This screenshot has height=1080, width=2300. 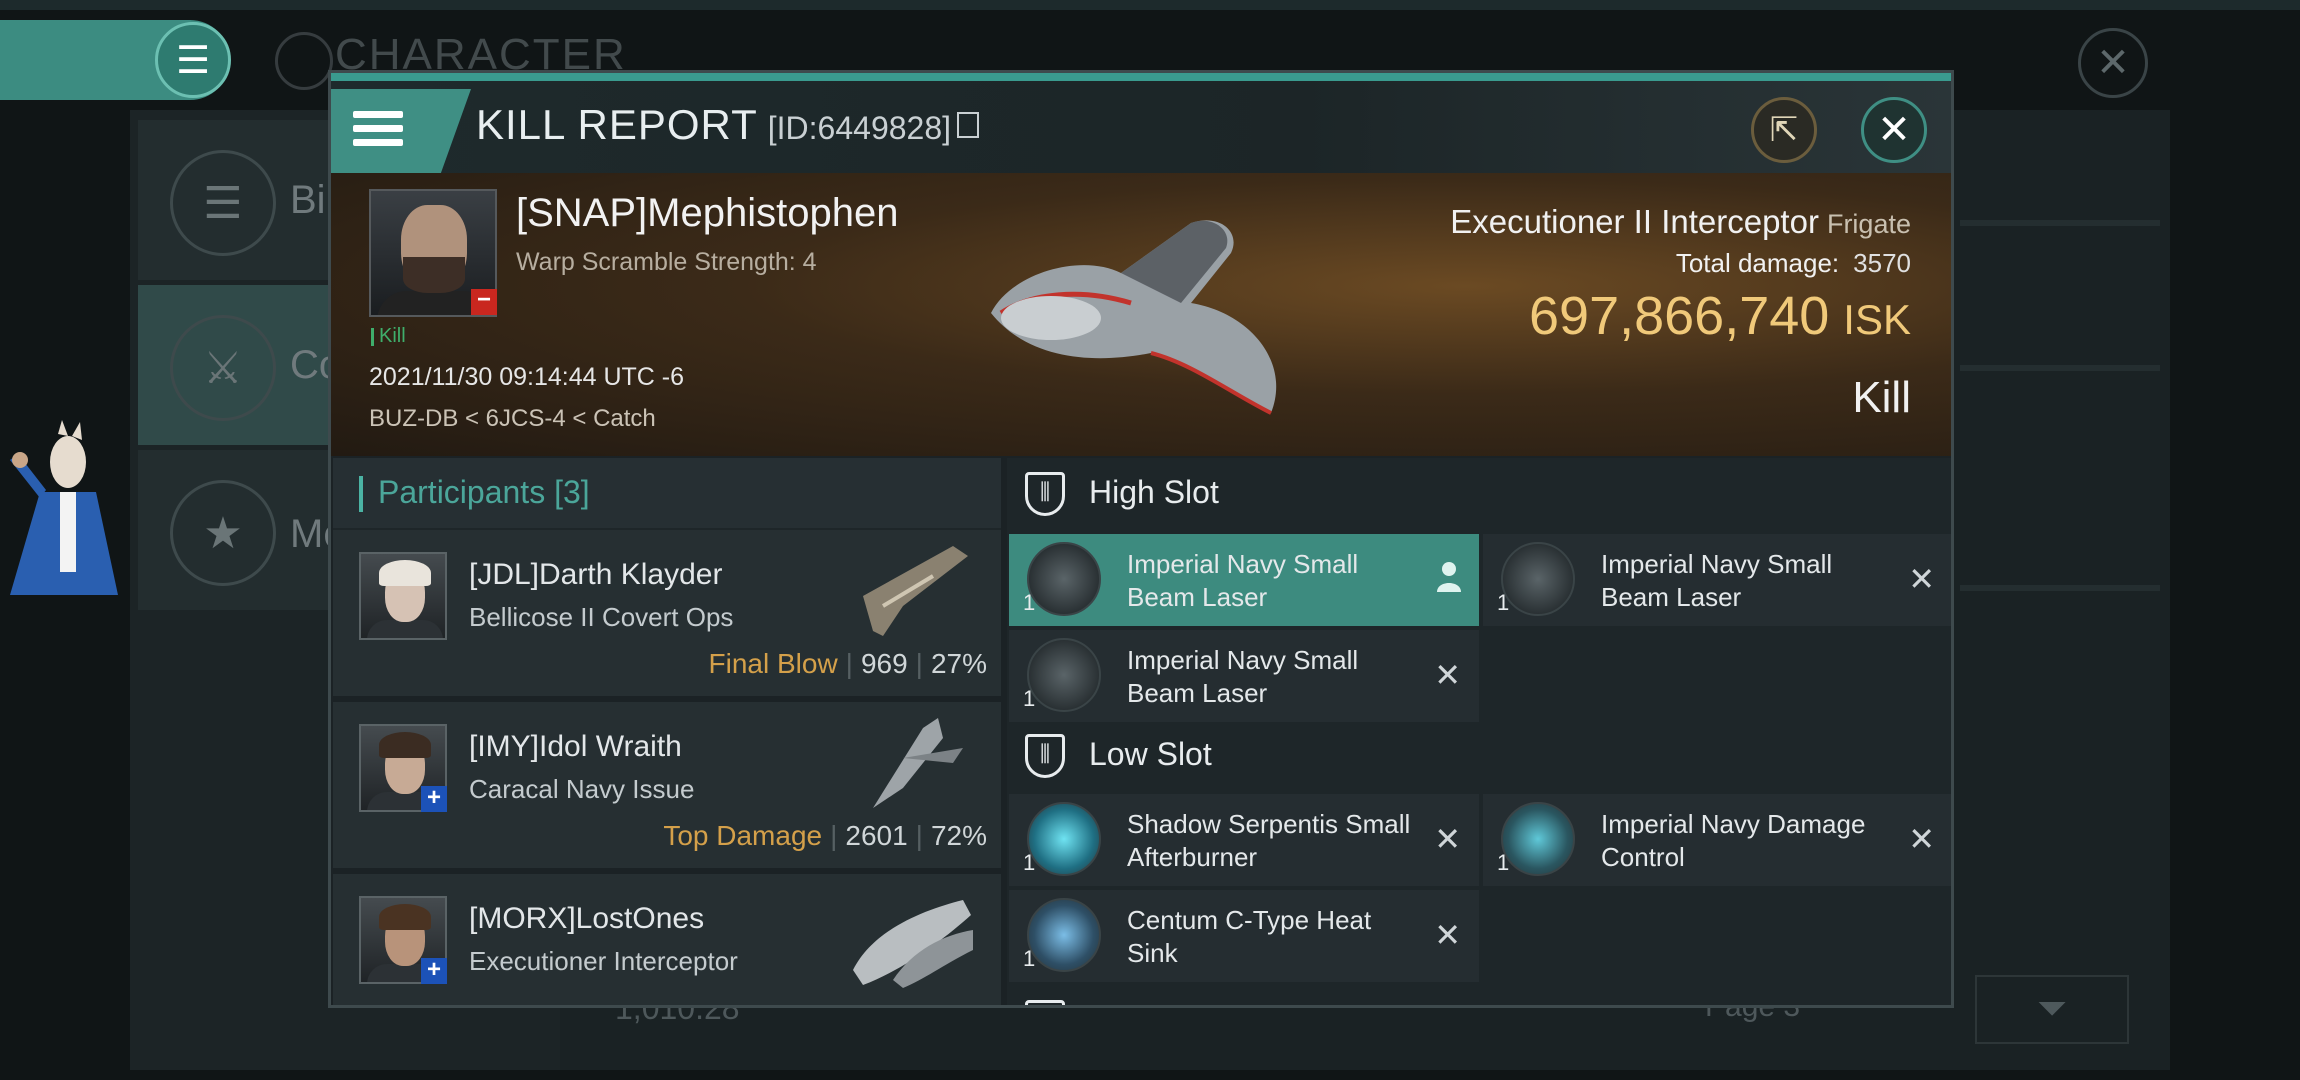 I want to click on participant-damage: 969, so click(x=884, y=663).